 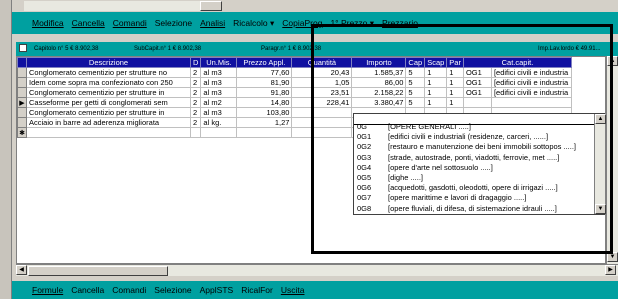 What do you see at coordinates (379, 82) in the screenshot?
I see `cell-importo: 86,00` at bounding box center [379, 82].